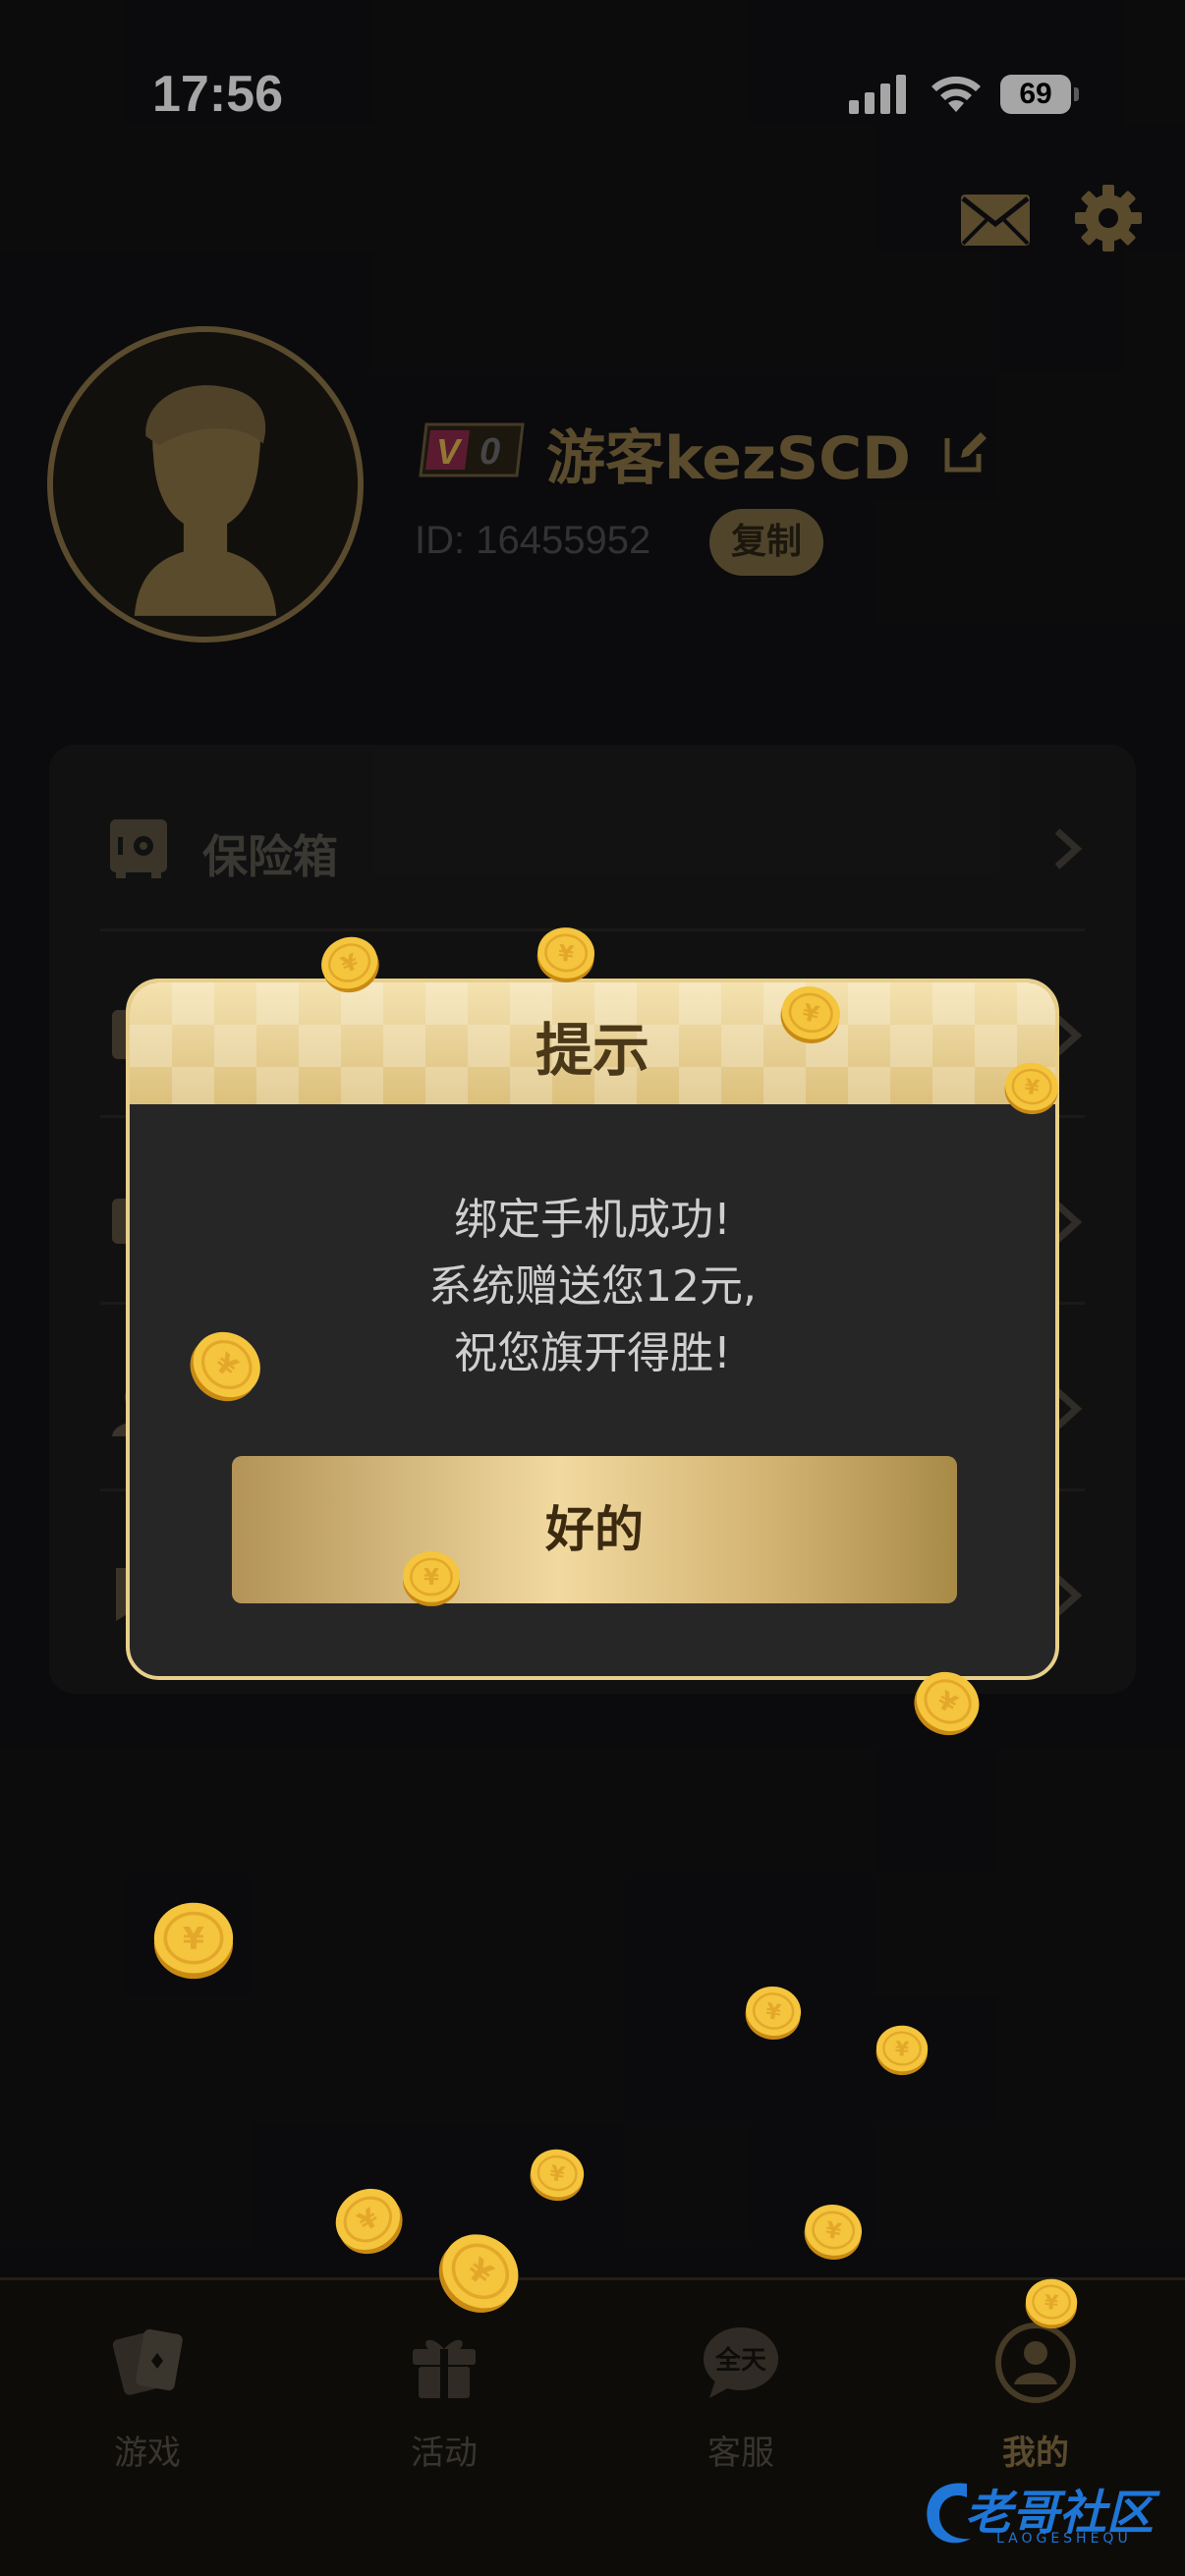 The height and width of the screenshot is (2576, 1185). Describe the element at coordinates (1064, 2539) in the screenshot. I see `watermark-subtext: LAOGESHEQU` at that location.